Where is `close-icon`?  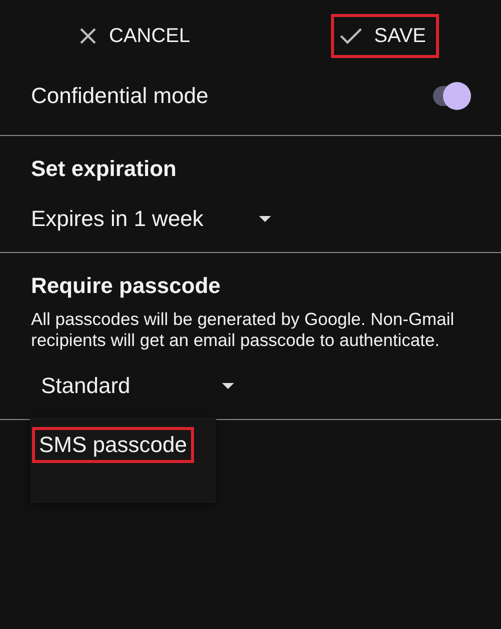
close-icon is located at coordinates (88, 36).